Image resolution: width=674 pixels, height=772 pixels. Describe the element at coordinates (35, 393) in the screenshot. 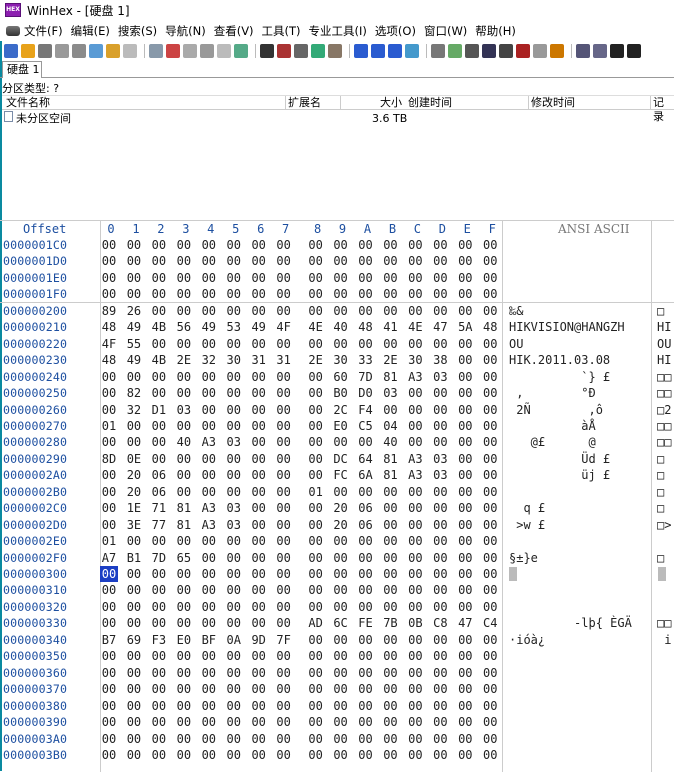

I see `row-offset: 000000250` at that location.